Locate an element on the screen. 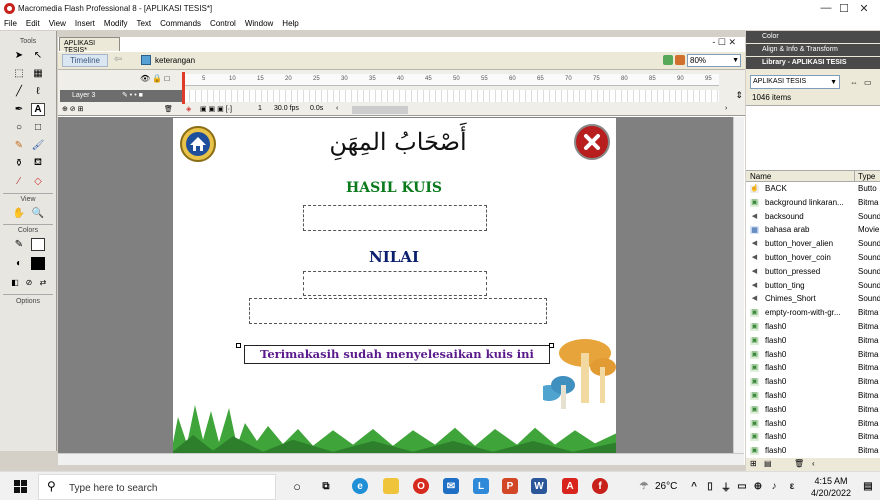 This screenshot has width=880, height=500. timeline-scrollbar is located at coordinates (380, 110).